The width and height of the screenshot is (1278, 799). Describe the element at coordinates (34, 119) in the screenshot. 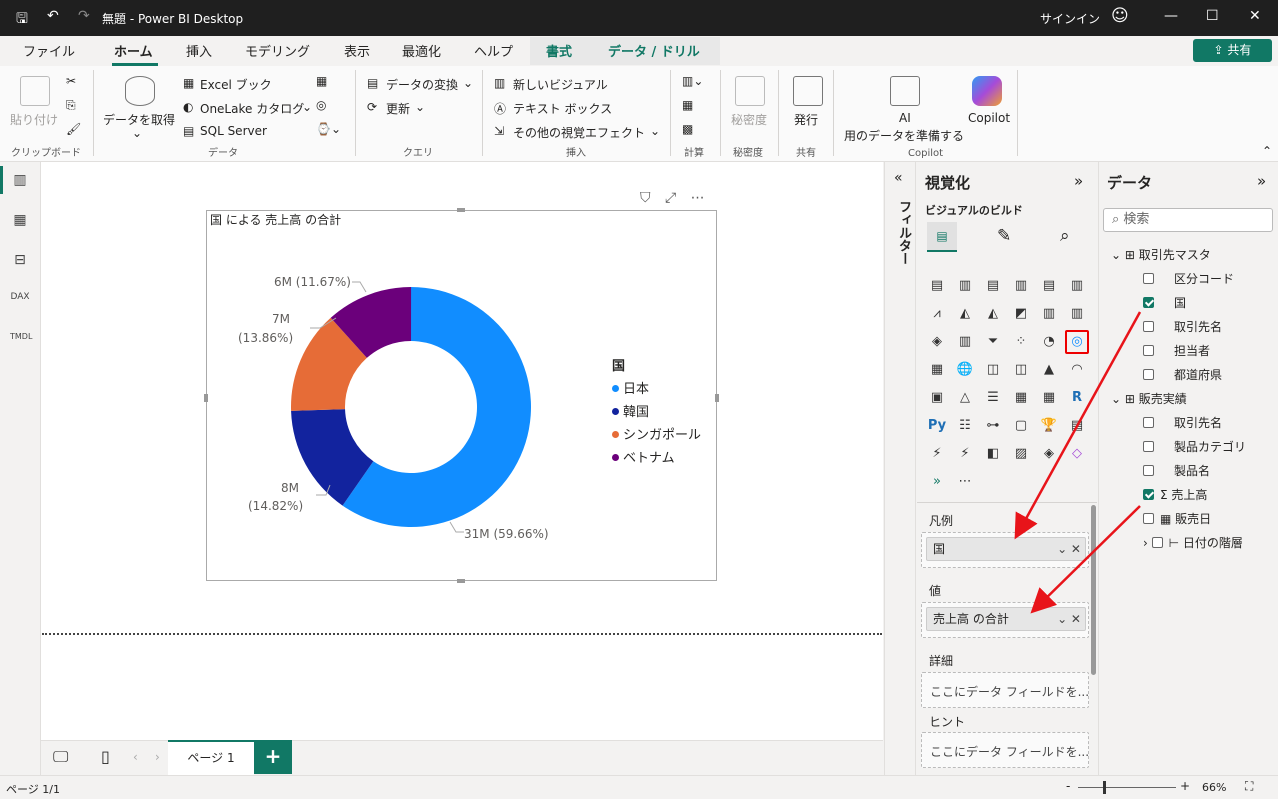

I see `paste-button: 貼り付け` at that location.